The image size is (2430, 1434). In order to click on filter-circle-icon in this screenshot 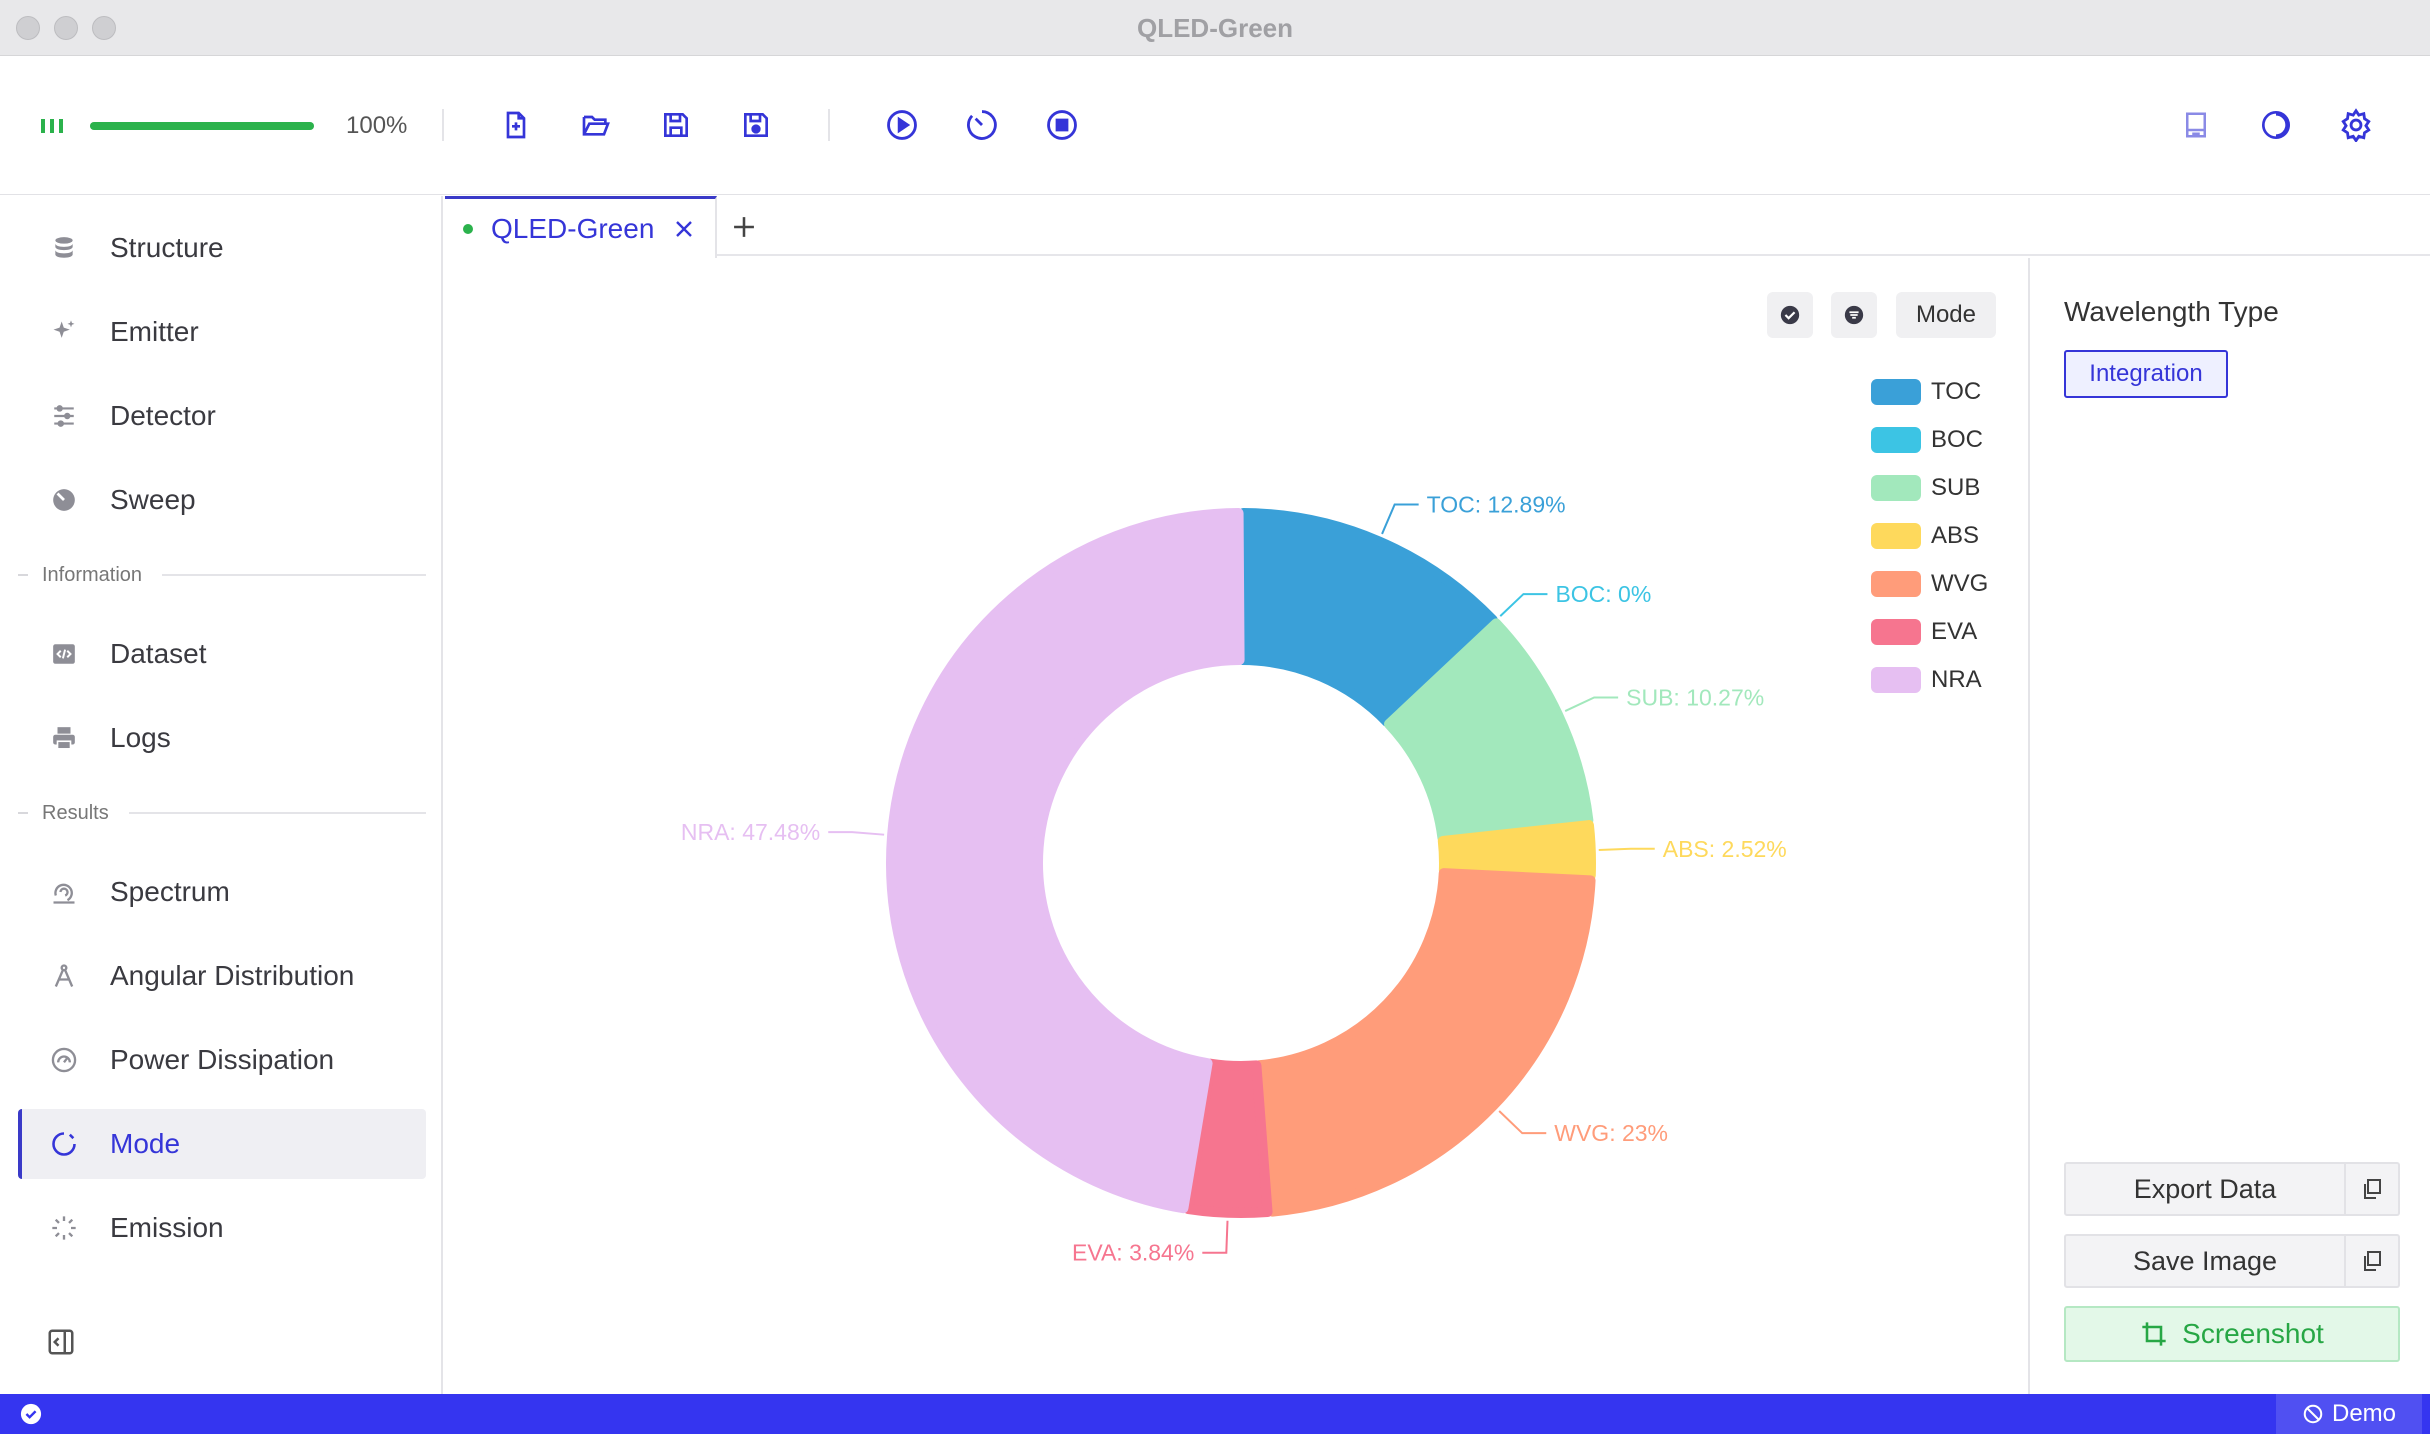, I will do `click(1854, 315)`.